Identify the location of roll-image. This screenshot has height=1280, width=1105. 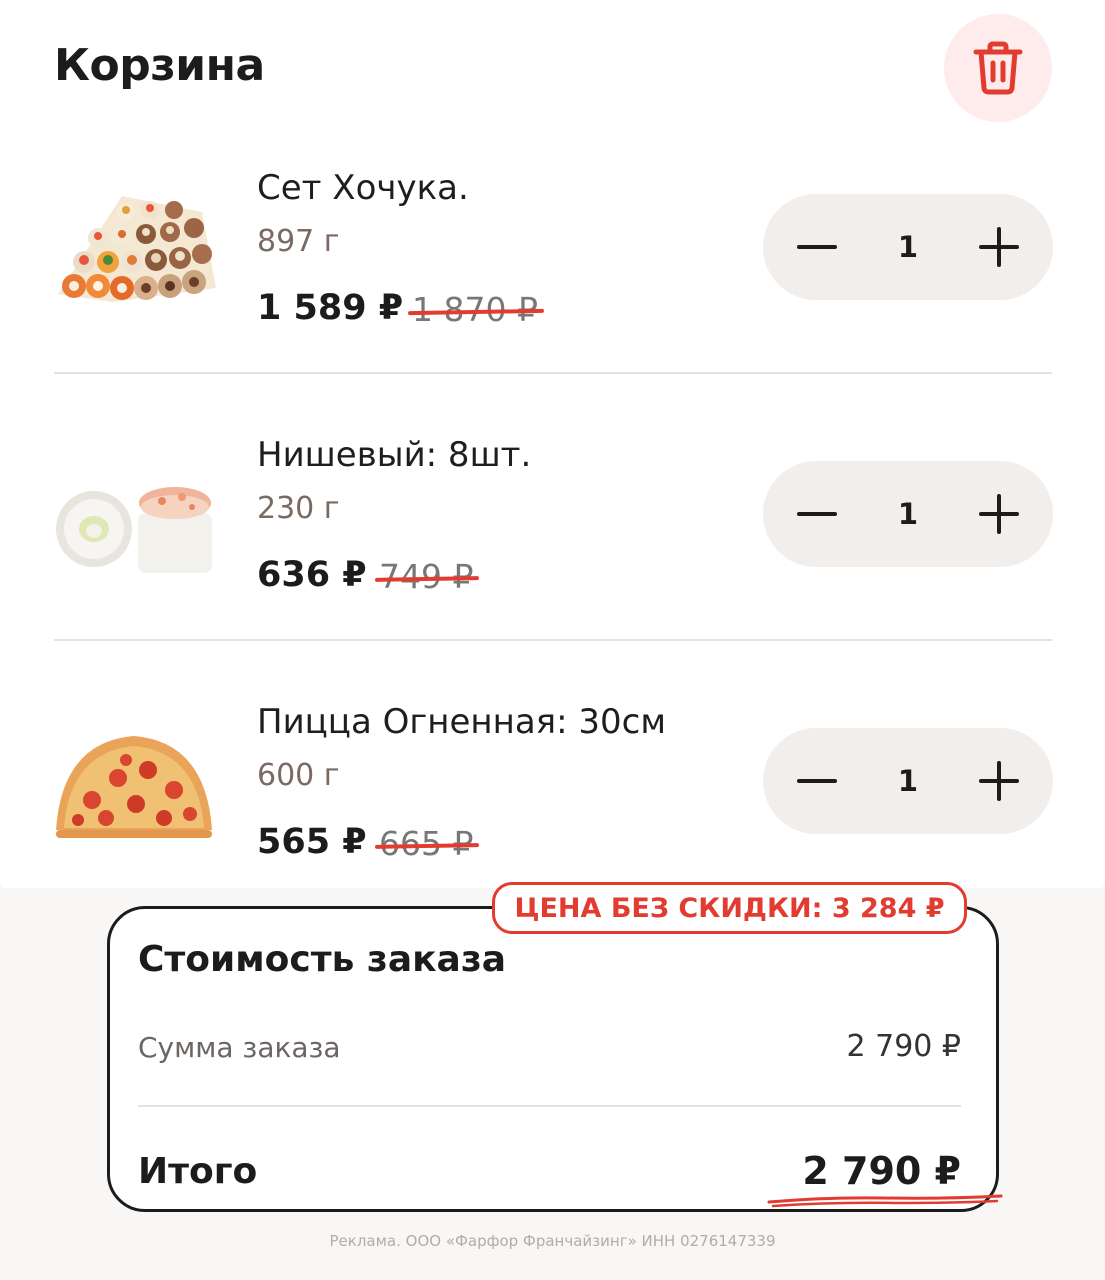
(134, 530).